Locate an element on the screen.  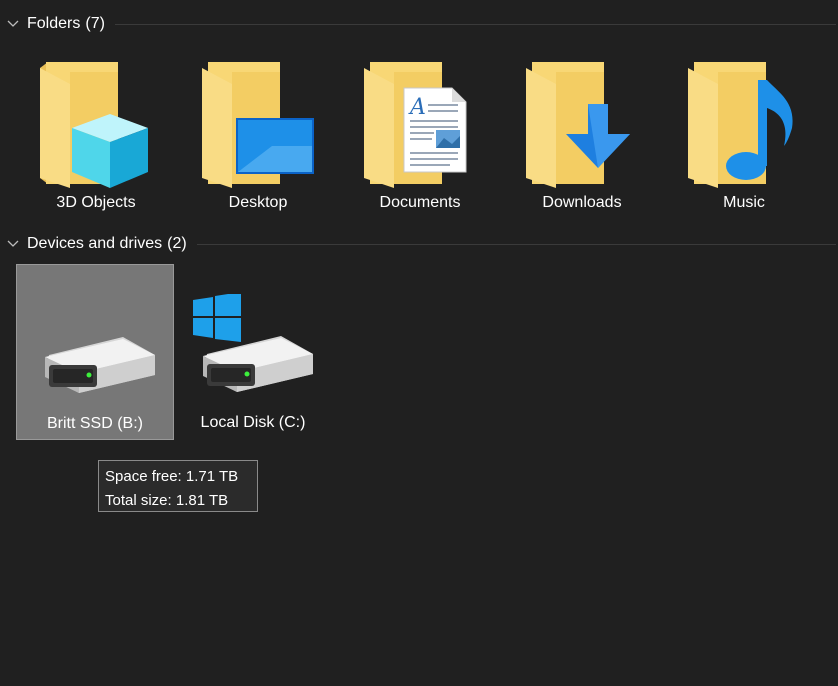
folder-desktop: Desktop is located at coordinates (258, 138).